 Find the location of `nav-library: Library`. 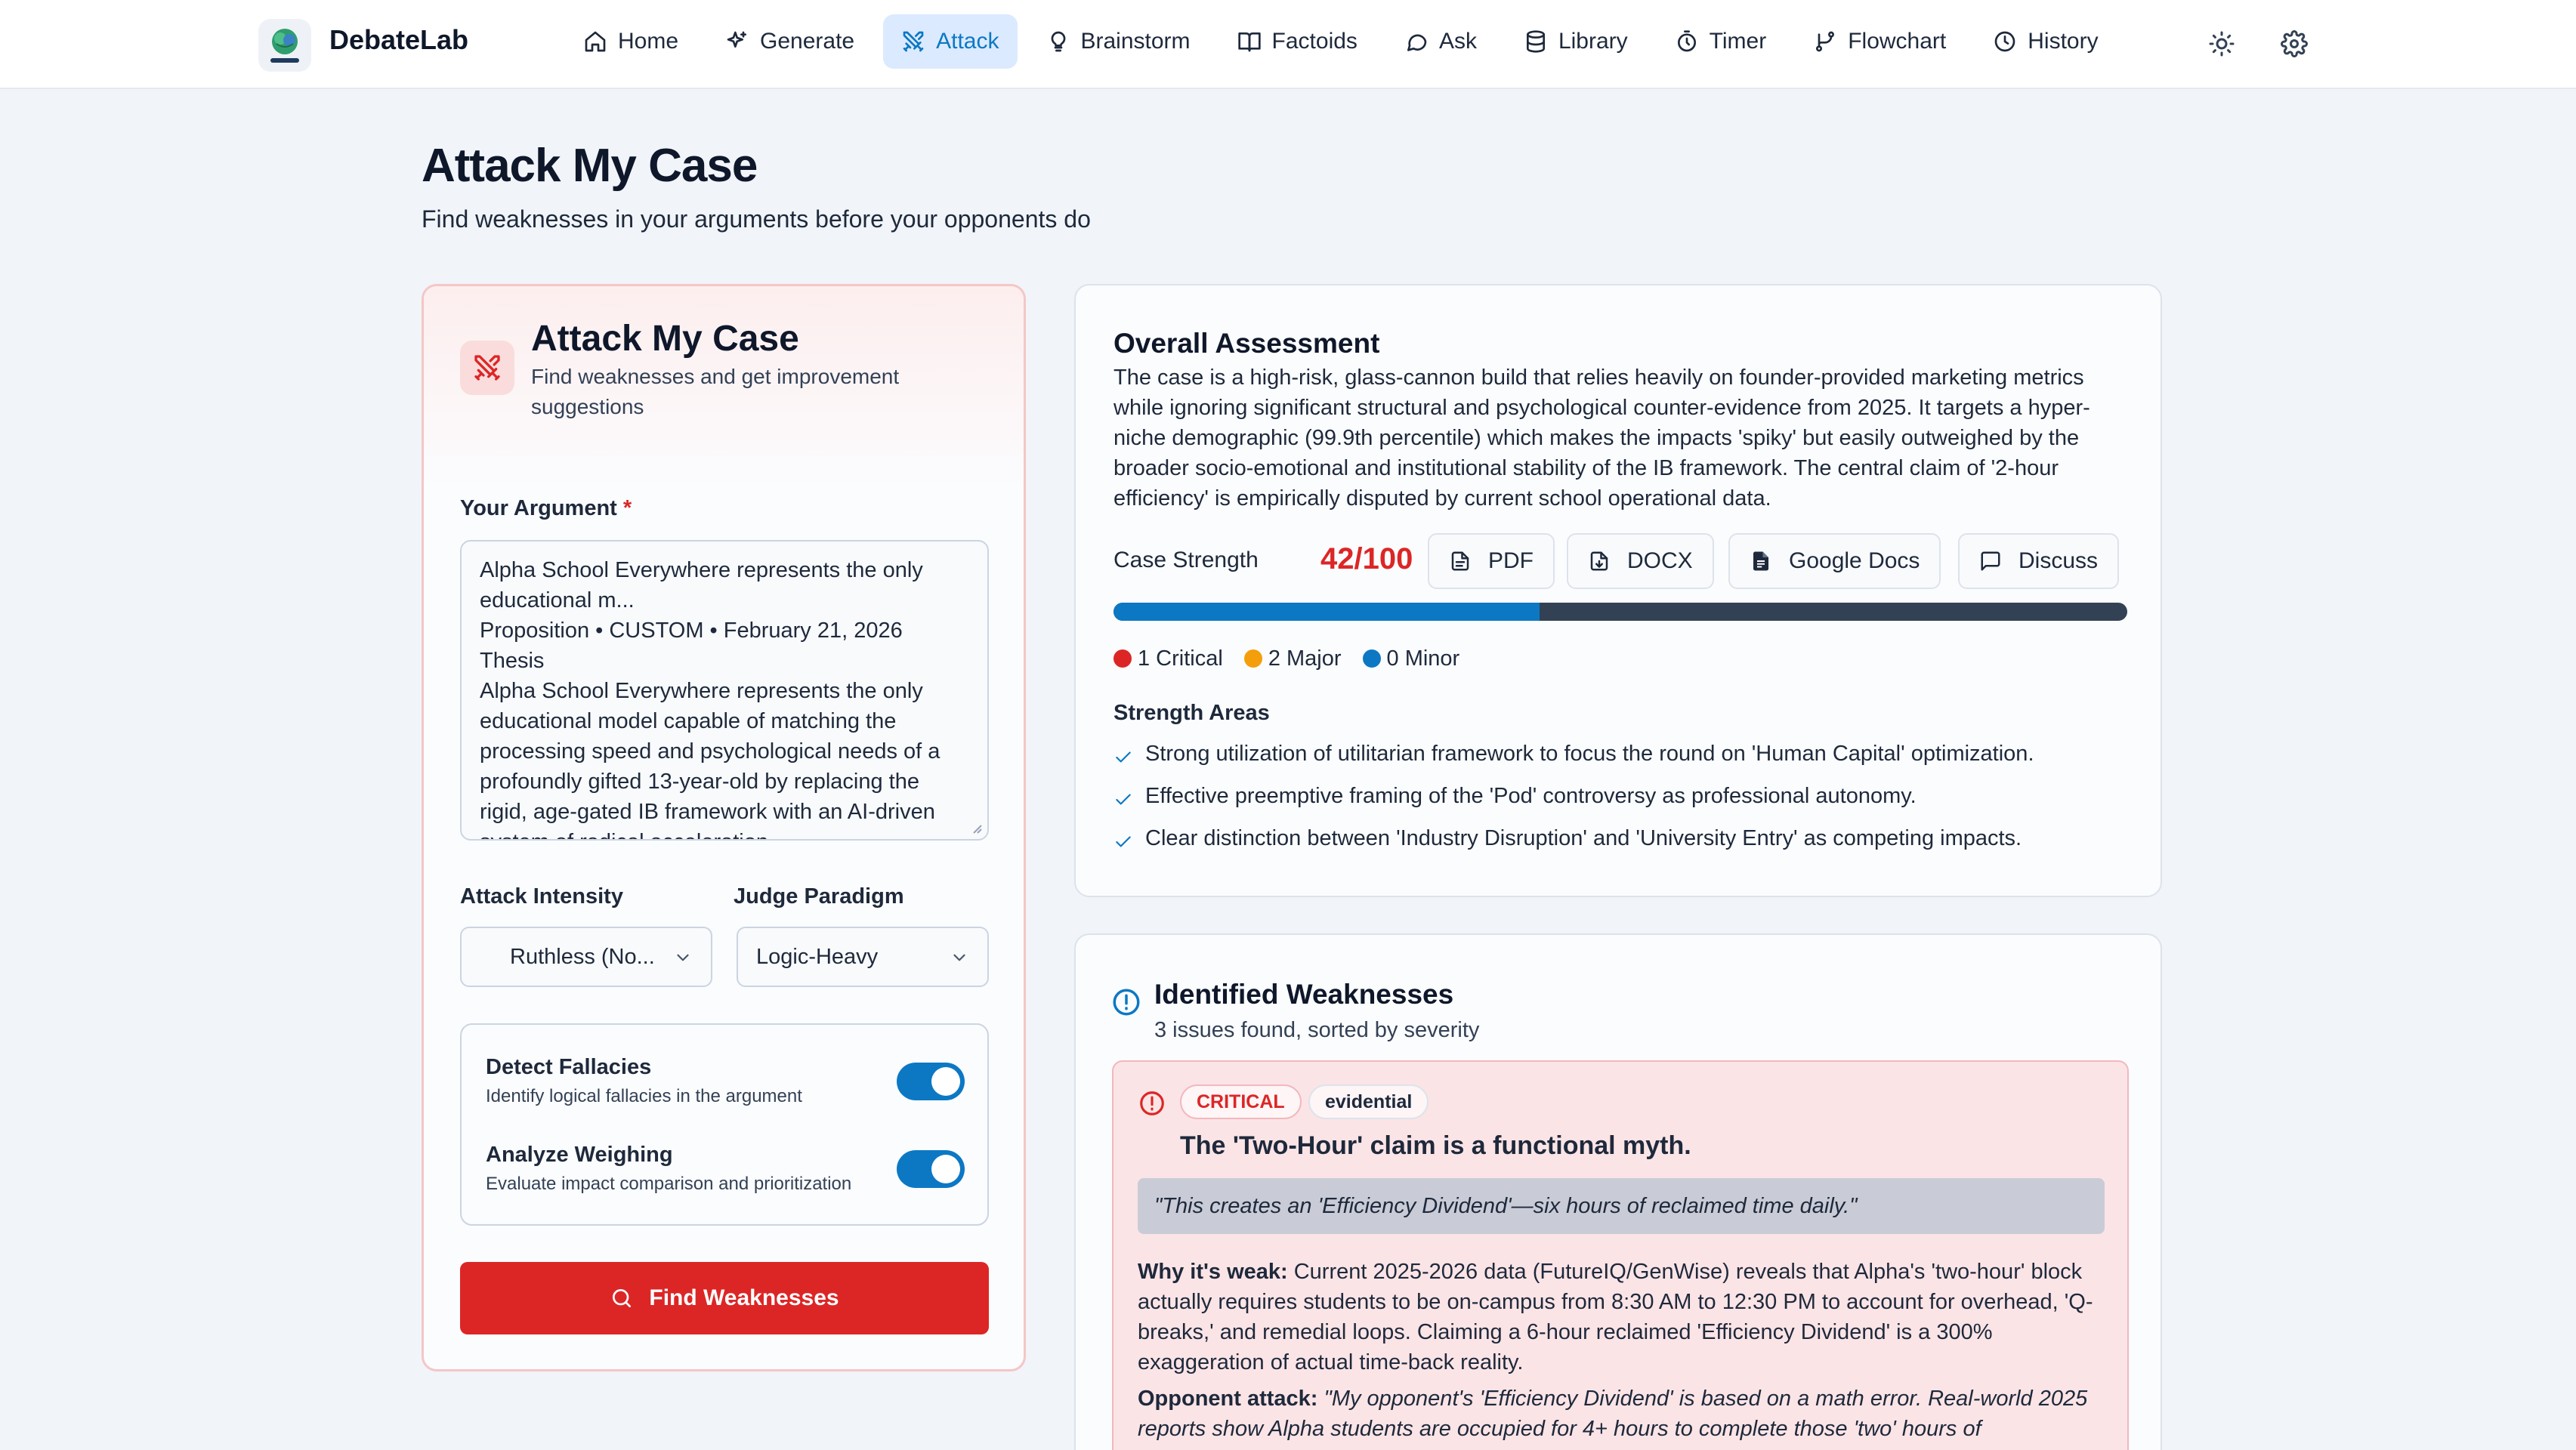

nav-library: Library is located at coordinates (1576, 41).